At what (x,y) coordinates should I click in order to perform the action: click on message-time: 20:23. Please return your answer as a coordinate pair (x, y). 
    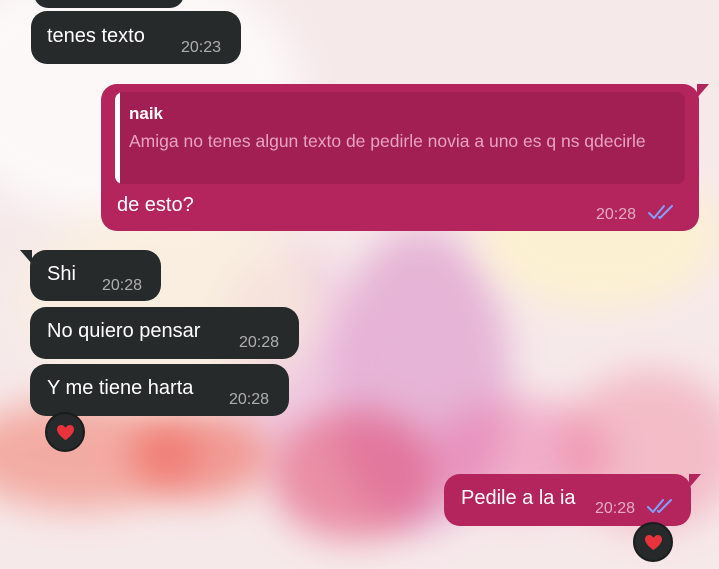
    Looking at the image, I should click on (201, 47).